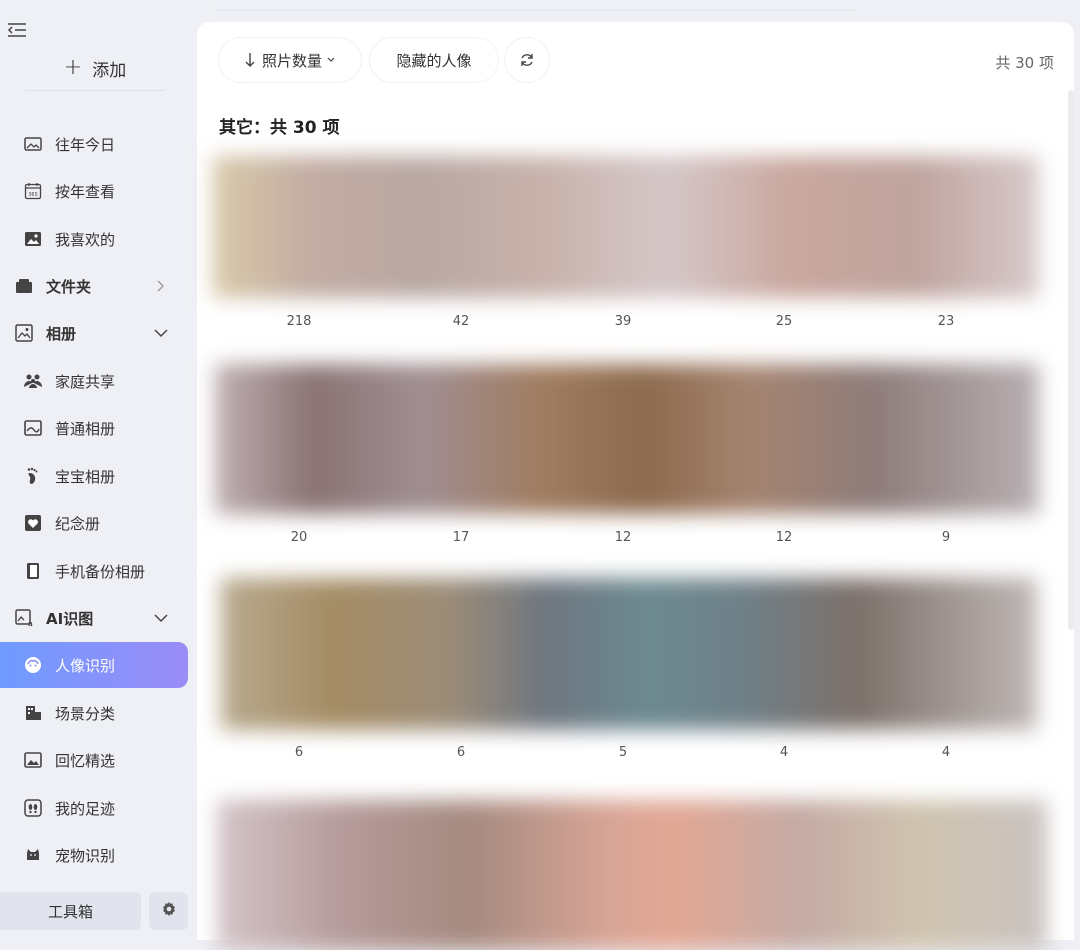 Image resolution: width=1080 pixels, height=950 pixels. What do you see at coordinates (85, 381) in the screenshot?
I see `sidebar-item-label: 家庭共享` at bounding box center [85, 381].